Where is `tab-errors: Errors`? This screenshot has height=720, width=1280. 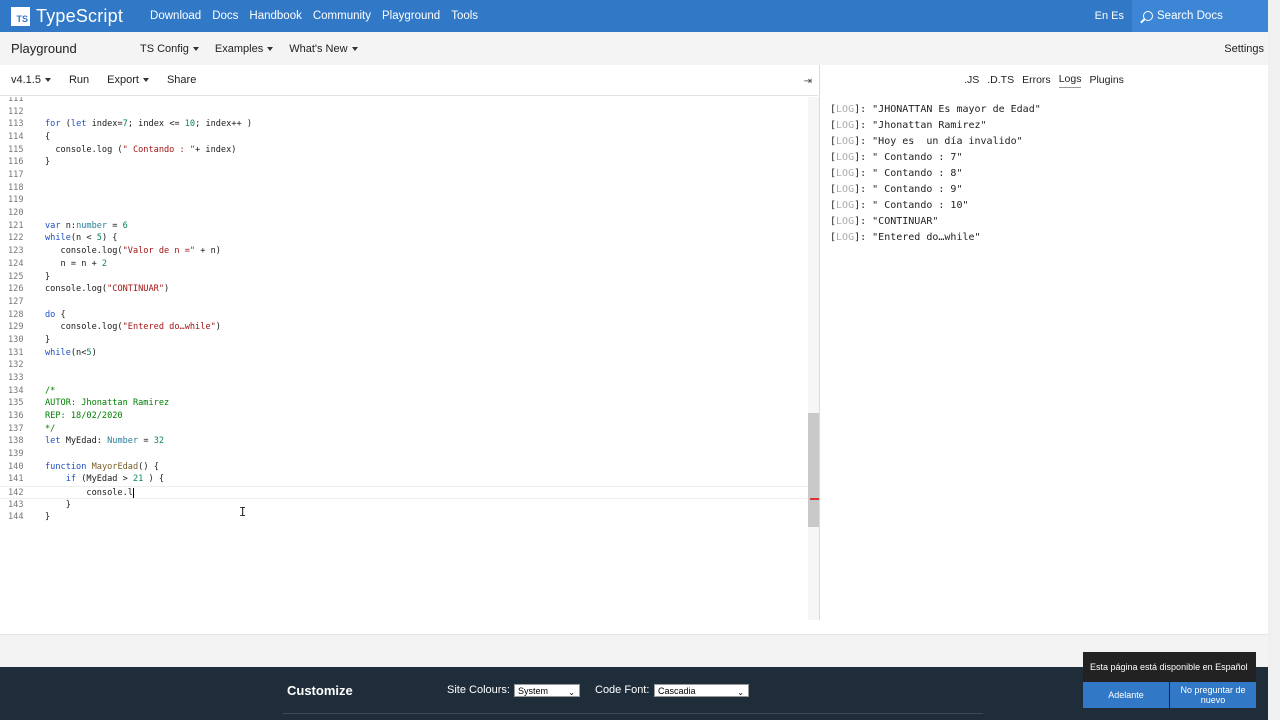 tab-errors: Errors is located at coordinates (1036, 81).